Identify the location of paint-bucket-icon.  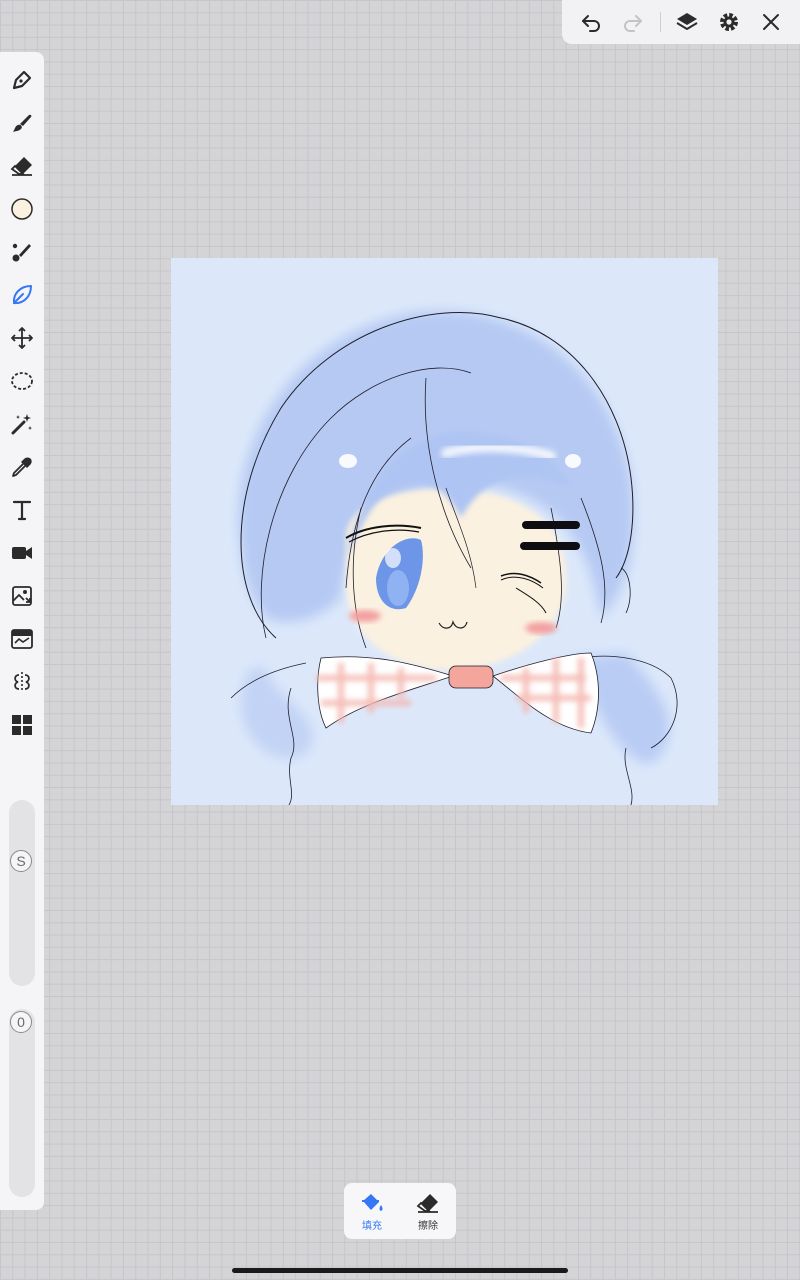
(372, 1202).